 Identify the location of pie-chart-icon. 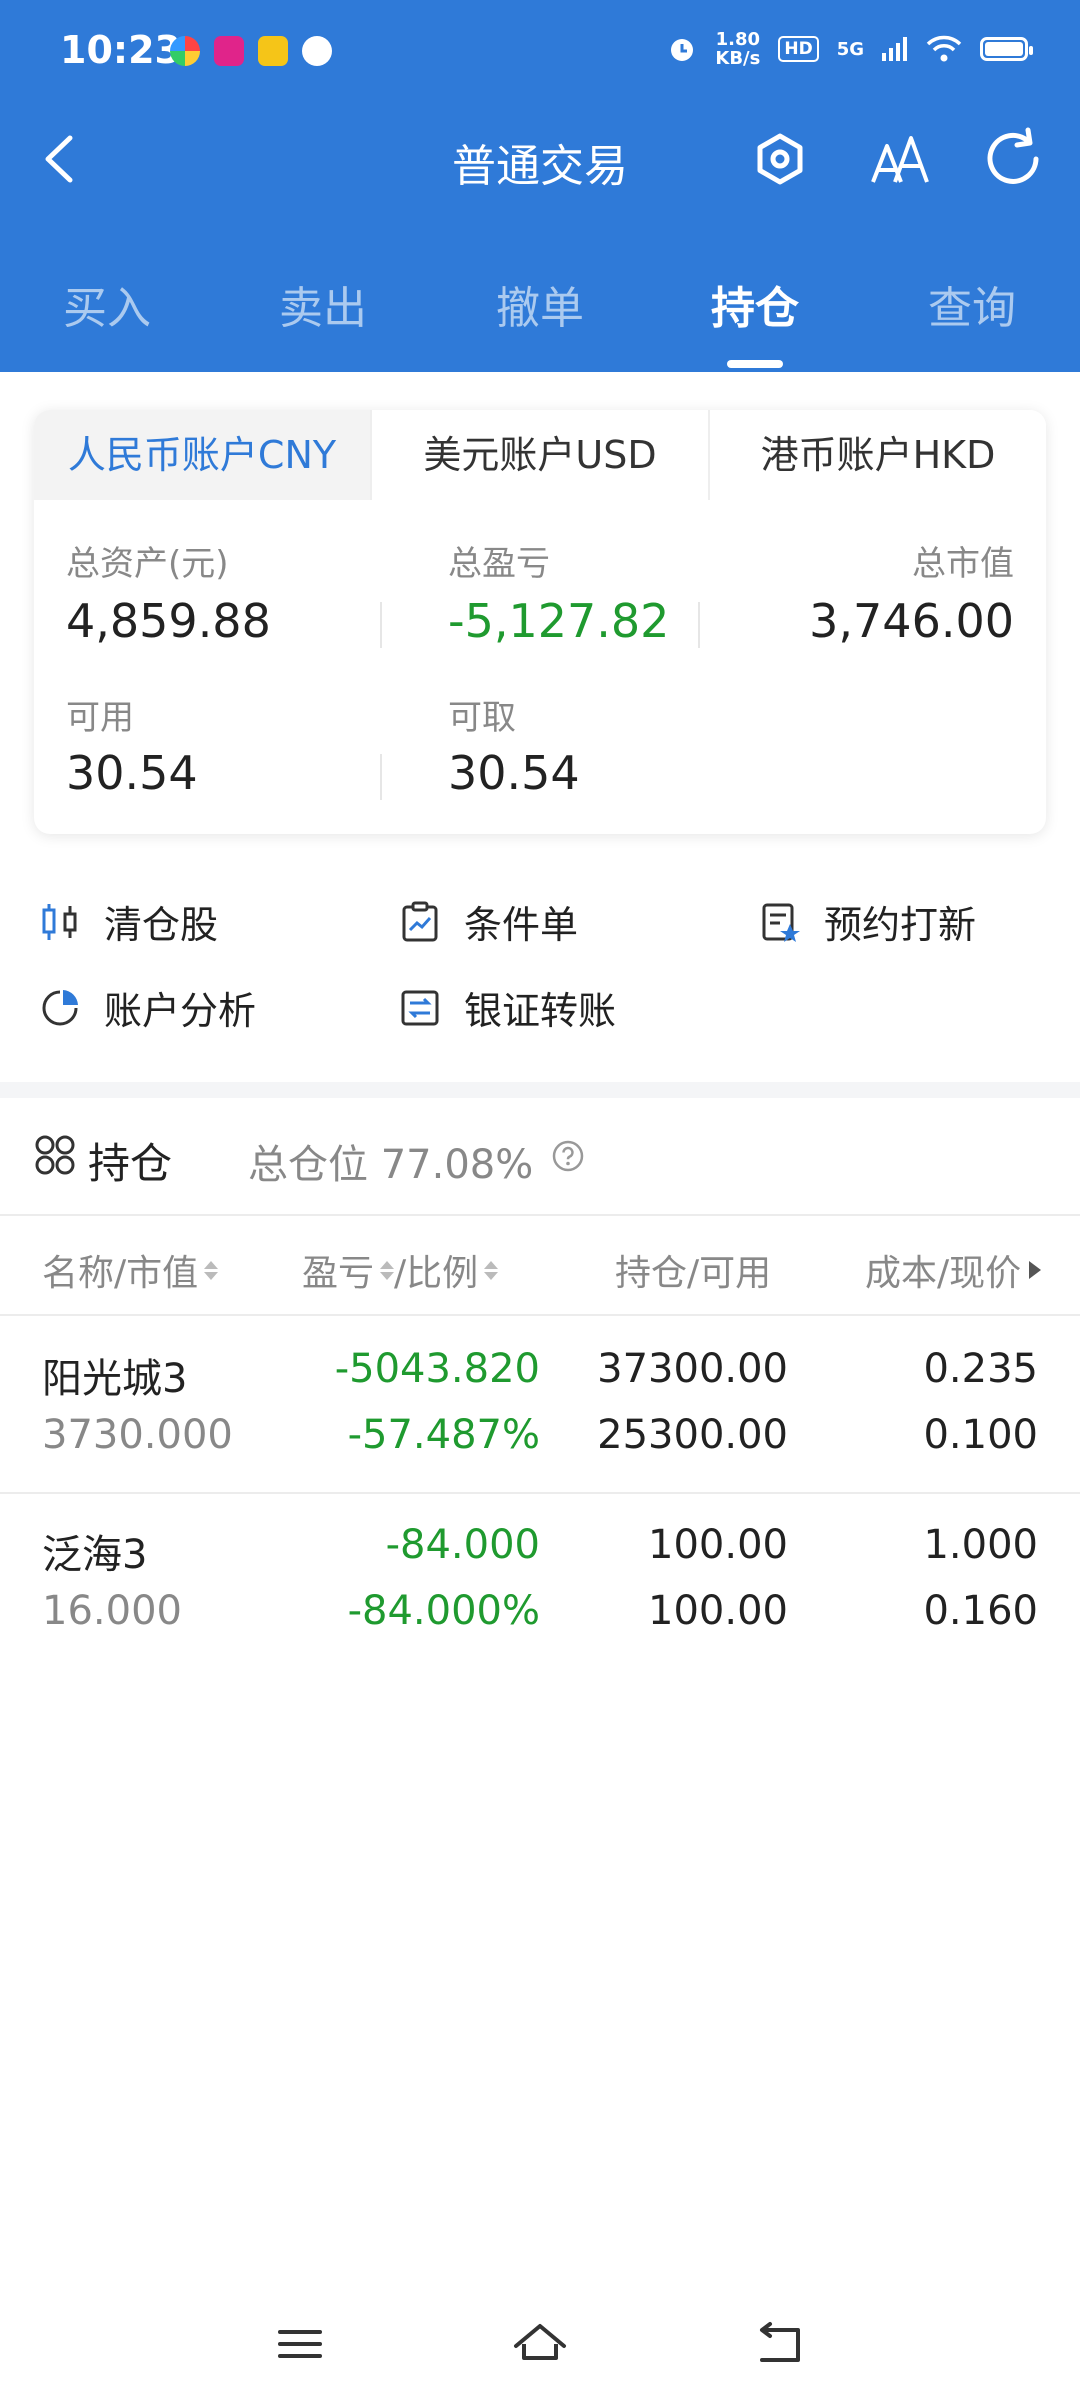
(60, 1007).